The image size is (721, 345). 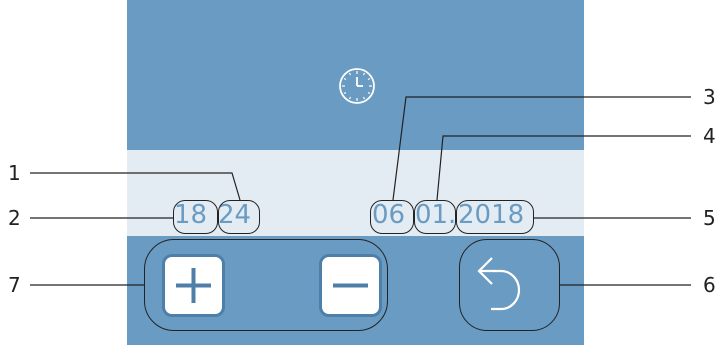 I want to click on day-outline, so click(x=392, y=217).